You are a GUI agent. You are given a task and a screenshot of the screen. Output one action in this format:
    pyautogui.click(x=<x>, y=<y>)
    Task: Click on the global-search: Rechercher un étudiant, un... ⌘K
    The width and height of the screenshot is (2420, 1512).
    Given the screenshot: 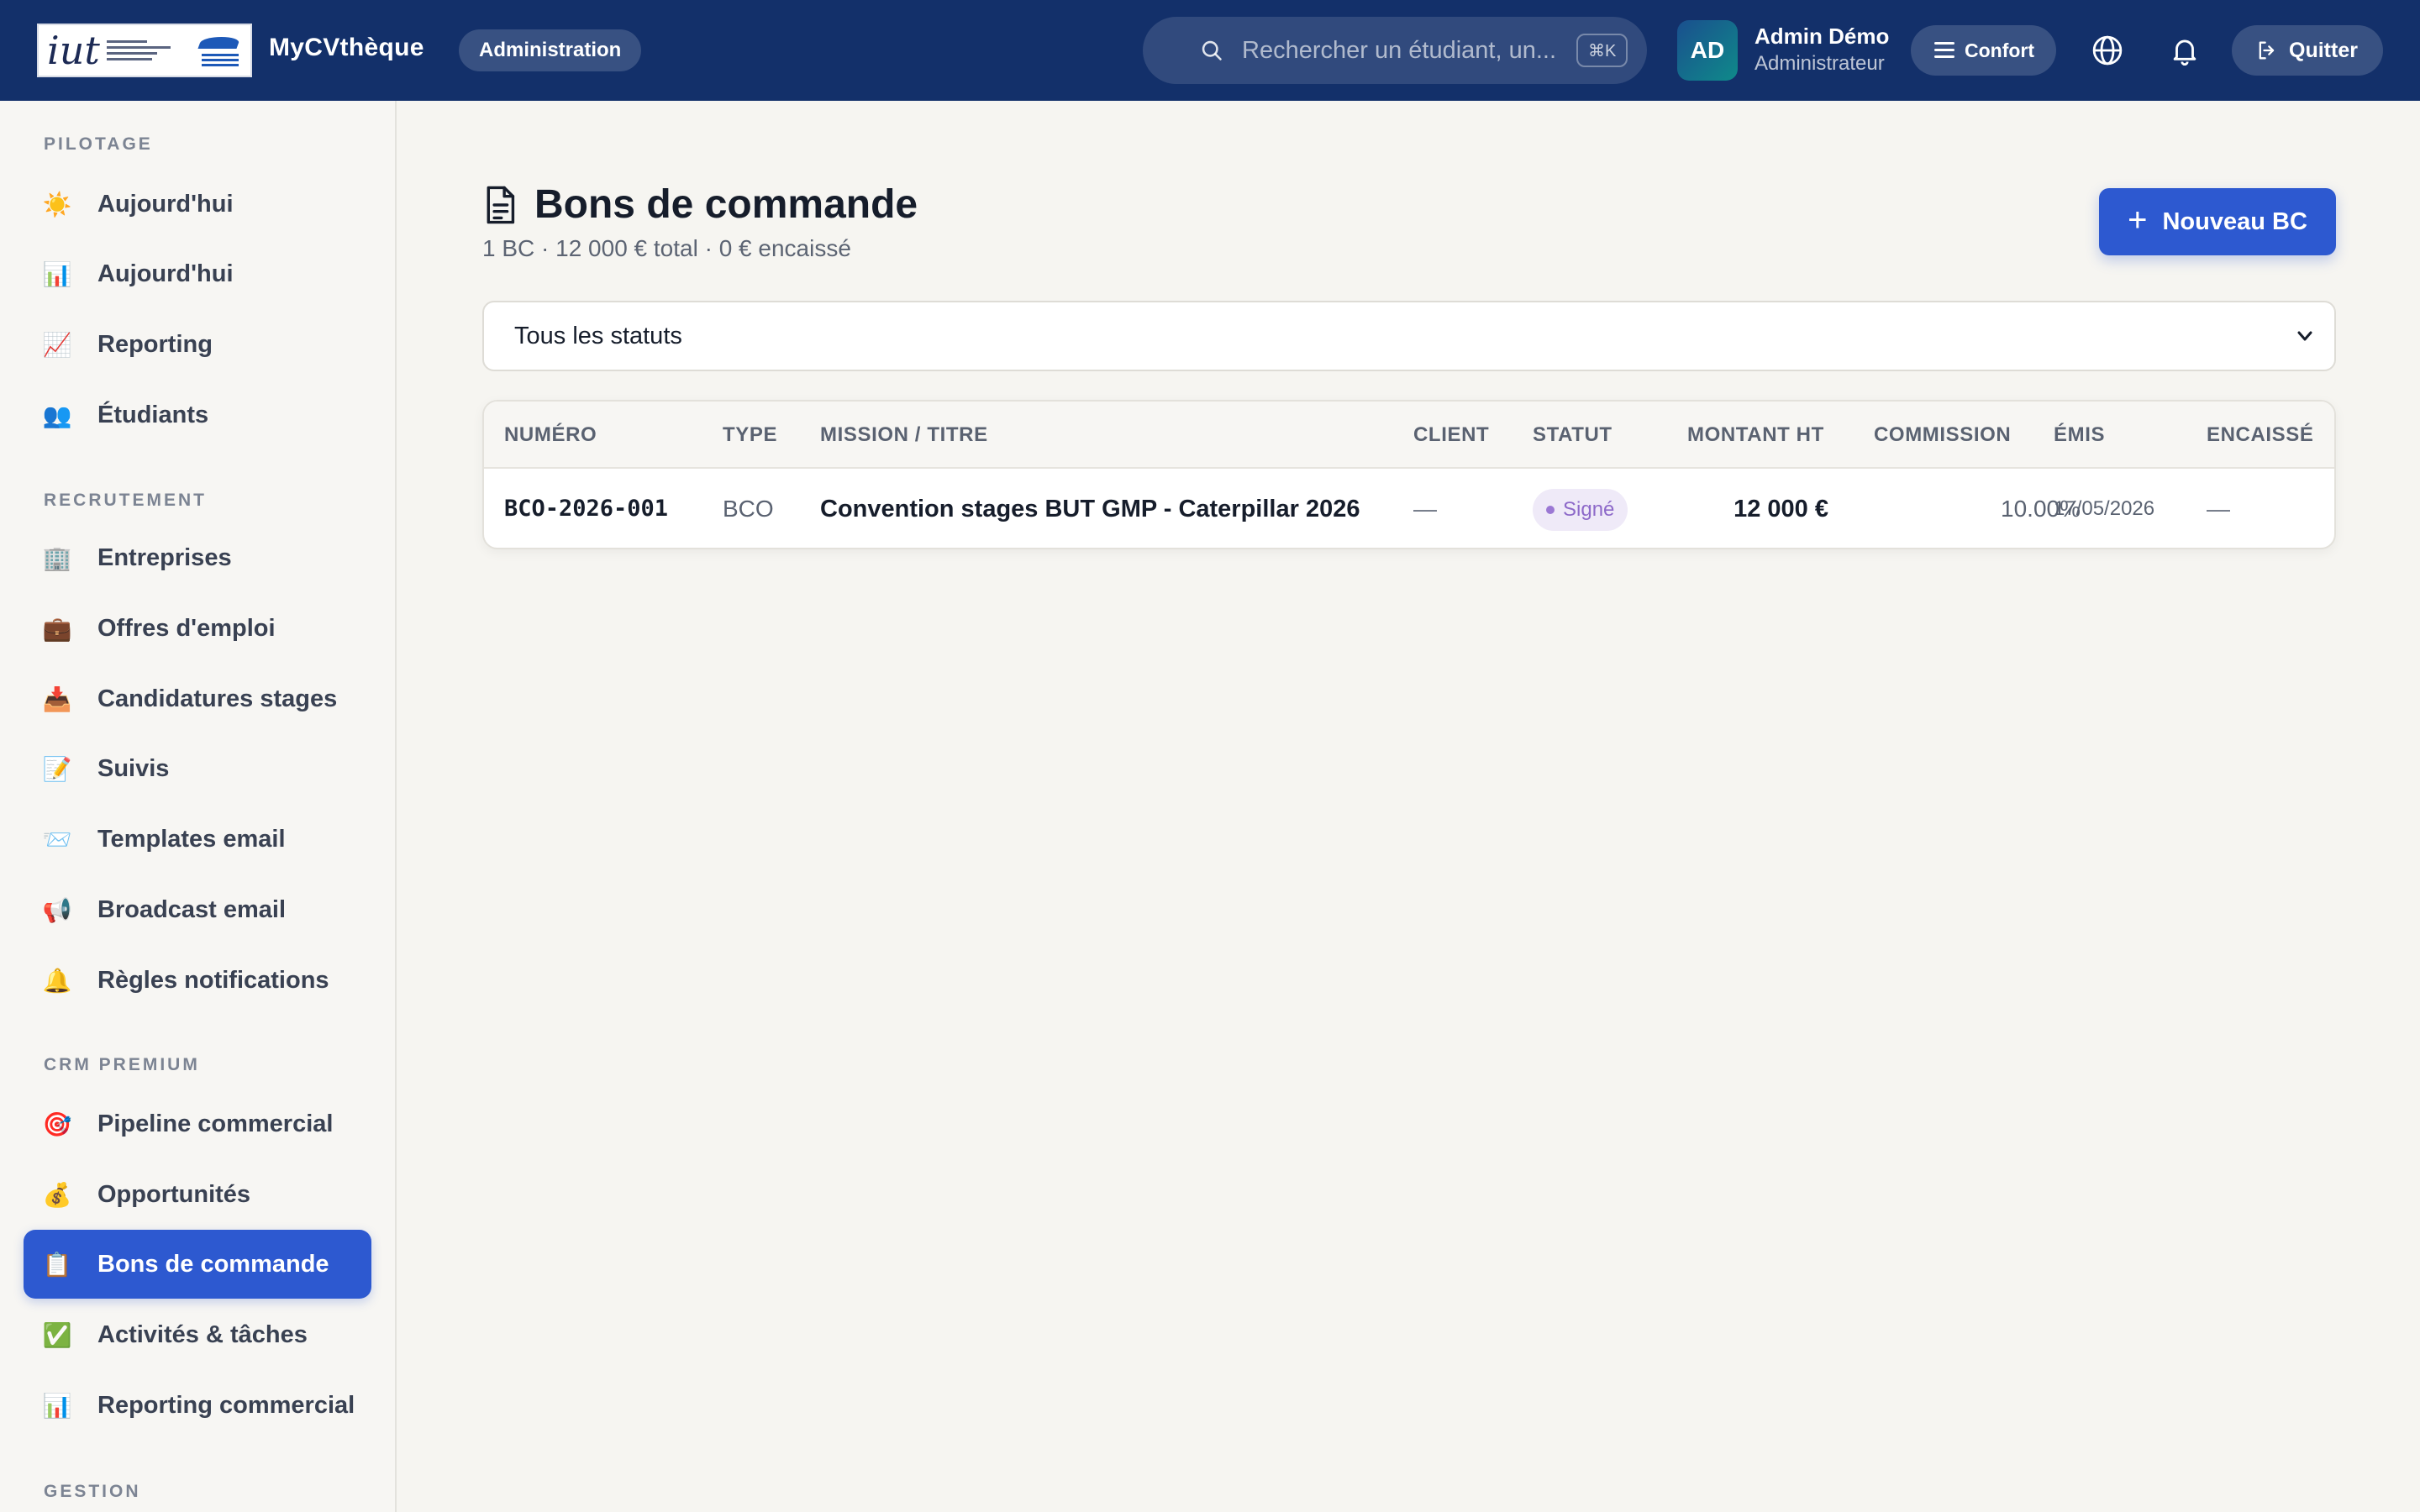 What is the action you would take?
    pyautogui.click(x=1395, y=50)
    